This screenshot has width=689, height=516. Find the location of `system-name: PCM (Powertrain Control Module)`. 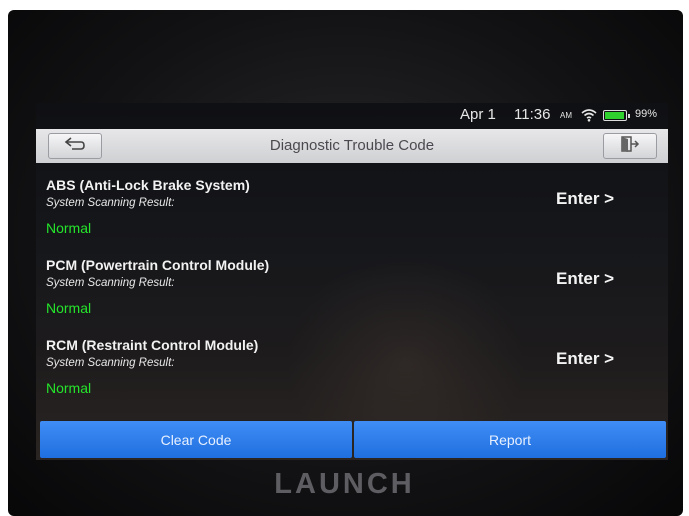

system-name: PCM (Powertrain Control Module) is located at coordinates (158, 265).